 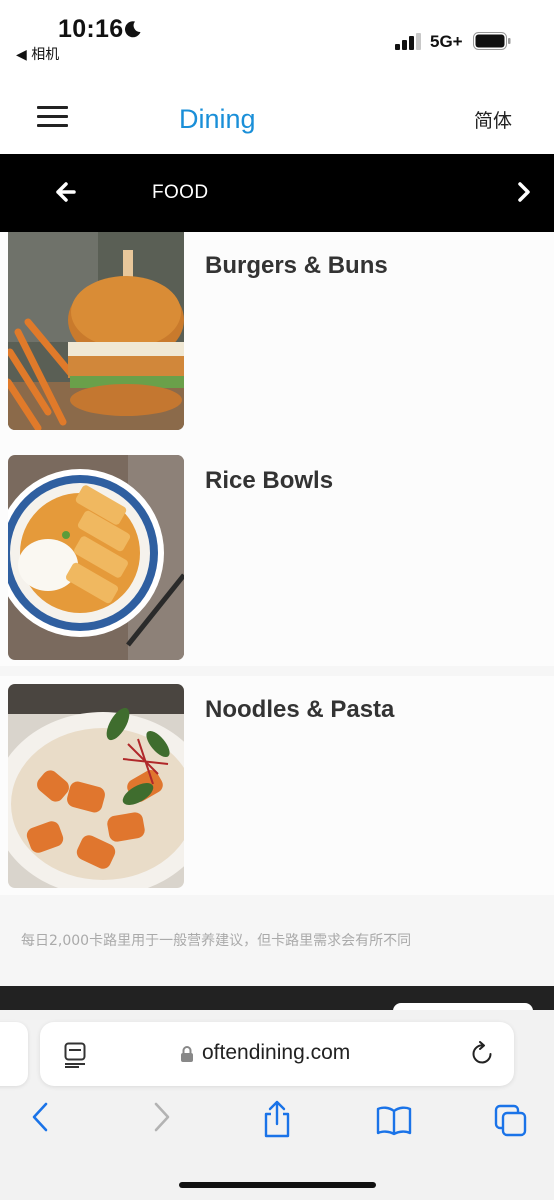 I want to click on address-bar: oftendining.com, so click(x=277, y=1054).